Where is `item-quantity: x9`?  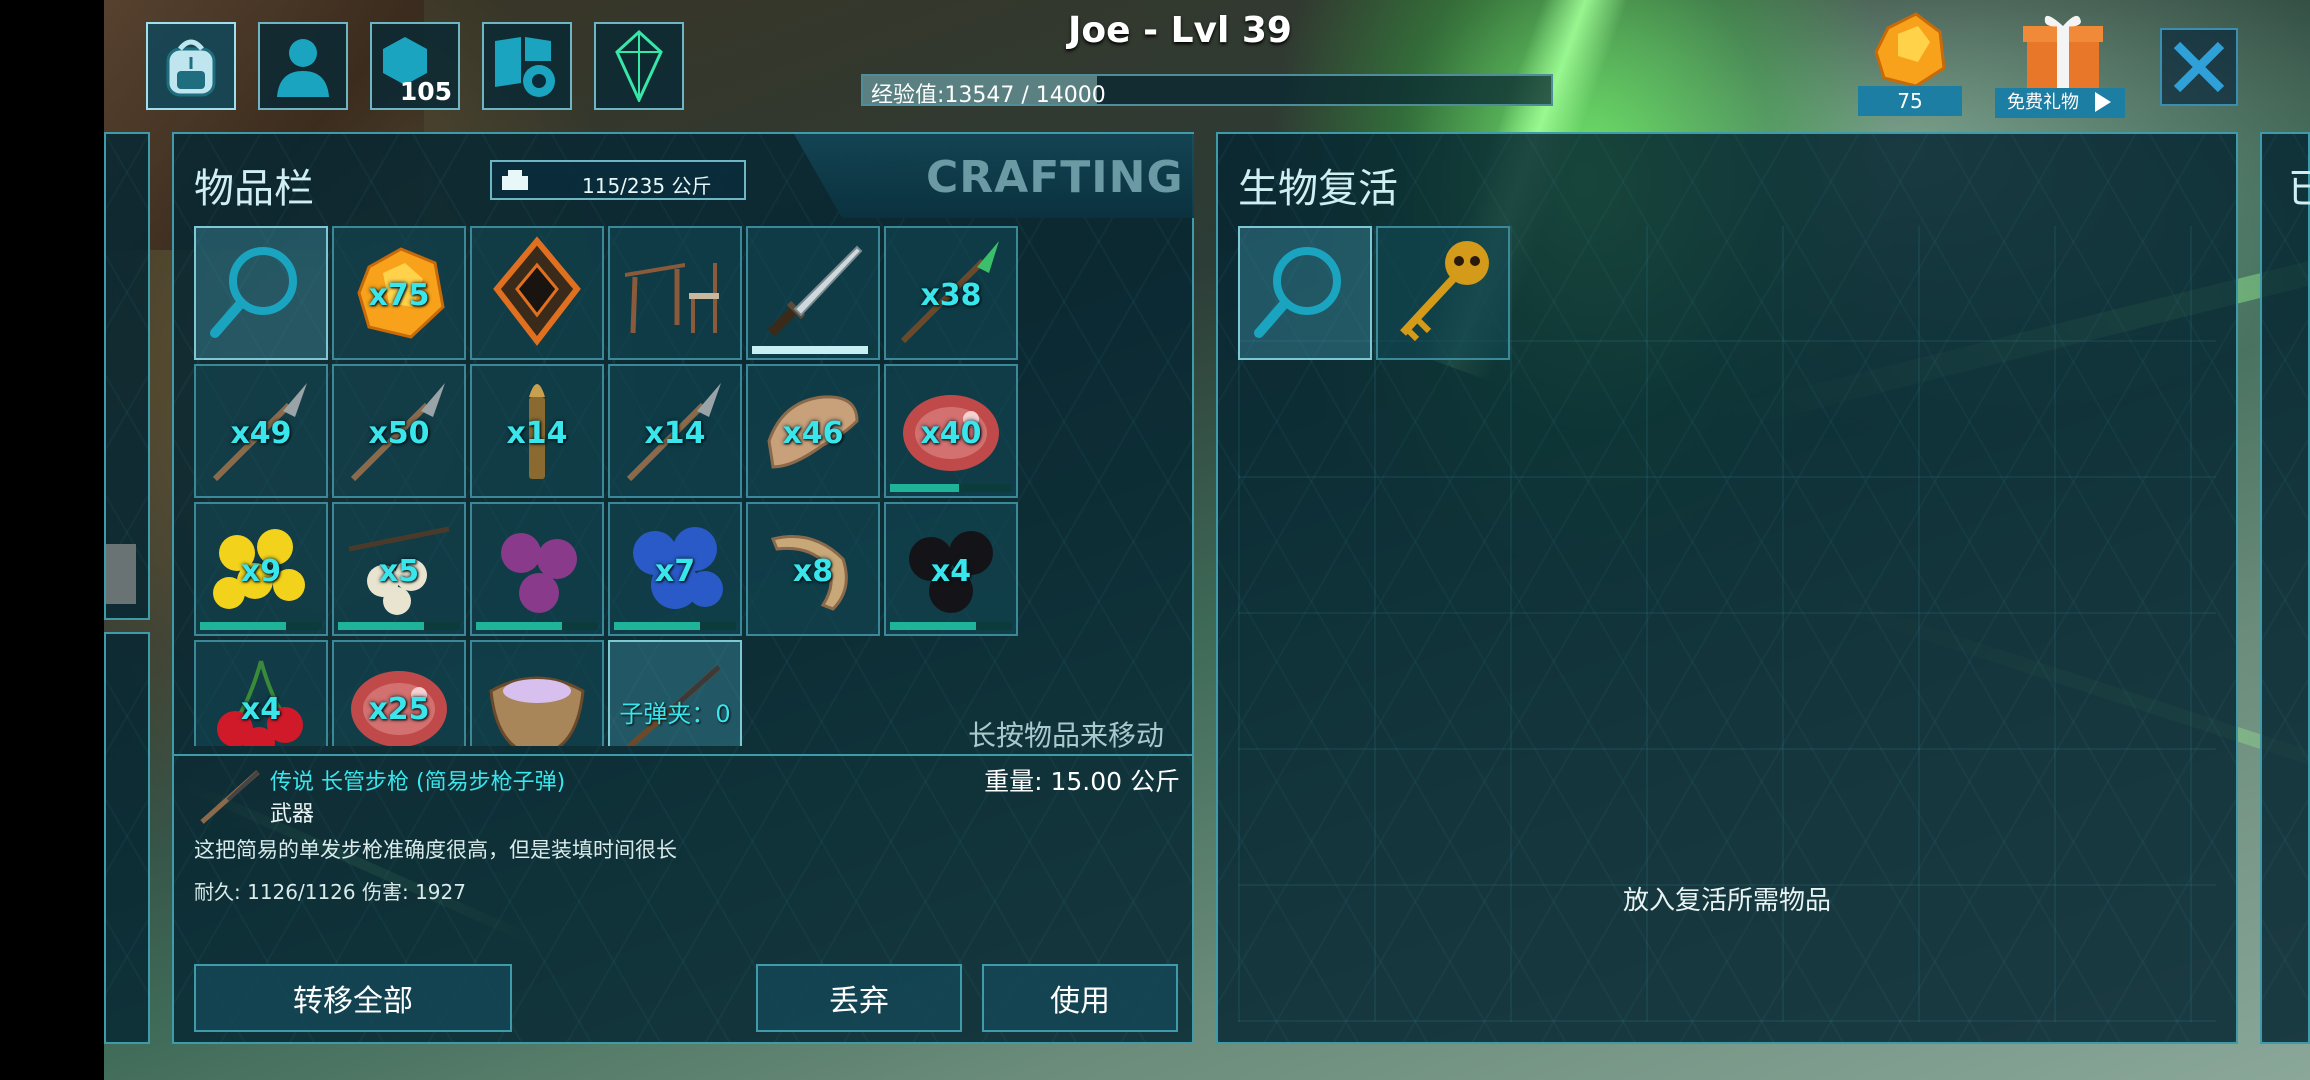
item-quantity: x9 is located at coordinates (261, 571).